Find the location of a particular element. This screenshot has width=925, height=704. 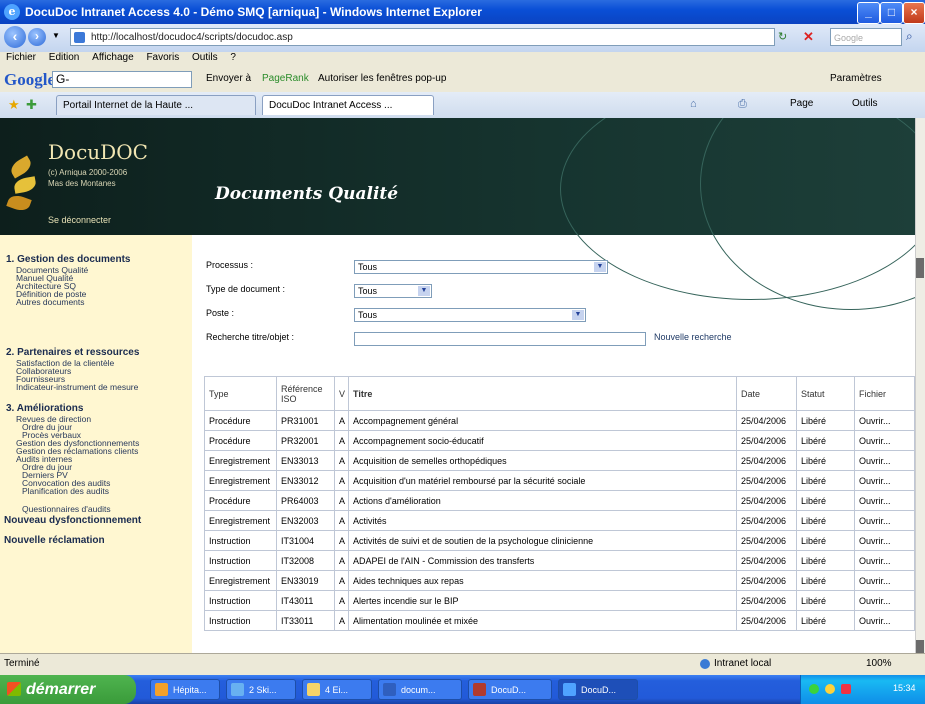

col-statut: Statut is located at coordinates (825, 393).